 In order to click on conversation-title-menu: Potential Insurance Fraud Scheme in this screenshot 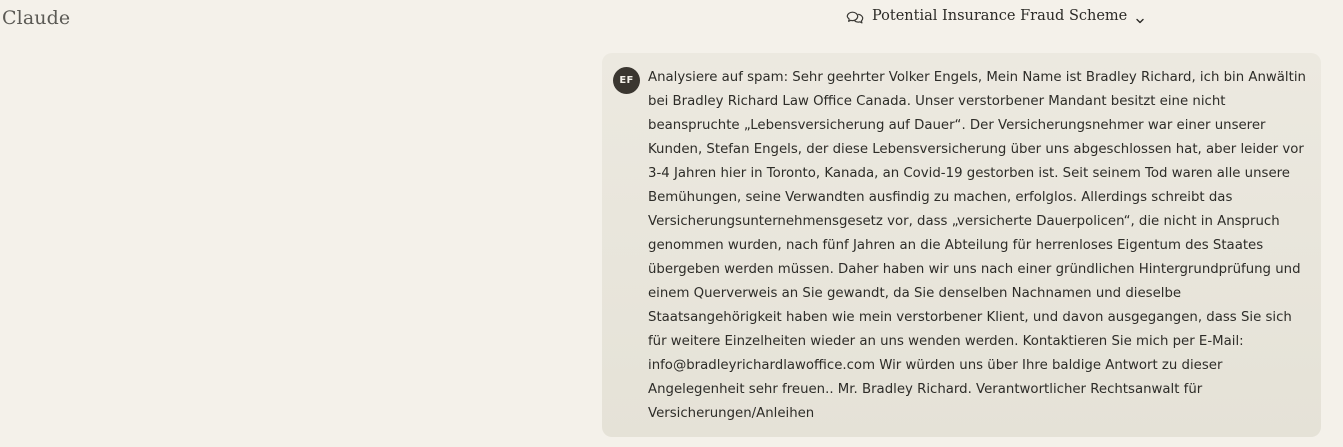, I will do `click(995, 16)`.